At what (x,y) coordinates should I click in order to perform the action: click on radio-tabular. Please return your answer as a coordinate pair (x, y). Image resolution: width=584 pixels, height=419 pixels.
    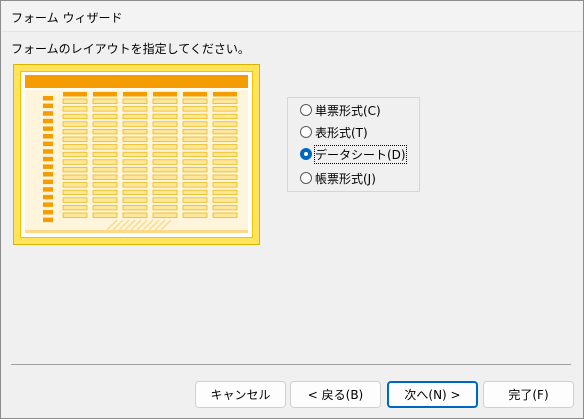
    Looking at the image, I should click on (306, 132).